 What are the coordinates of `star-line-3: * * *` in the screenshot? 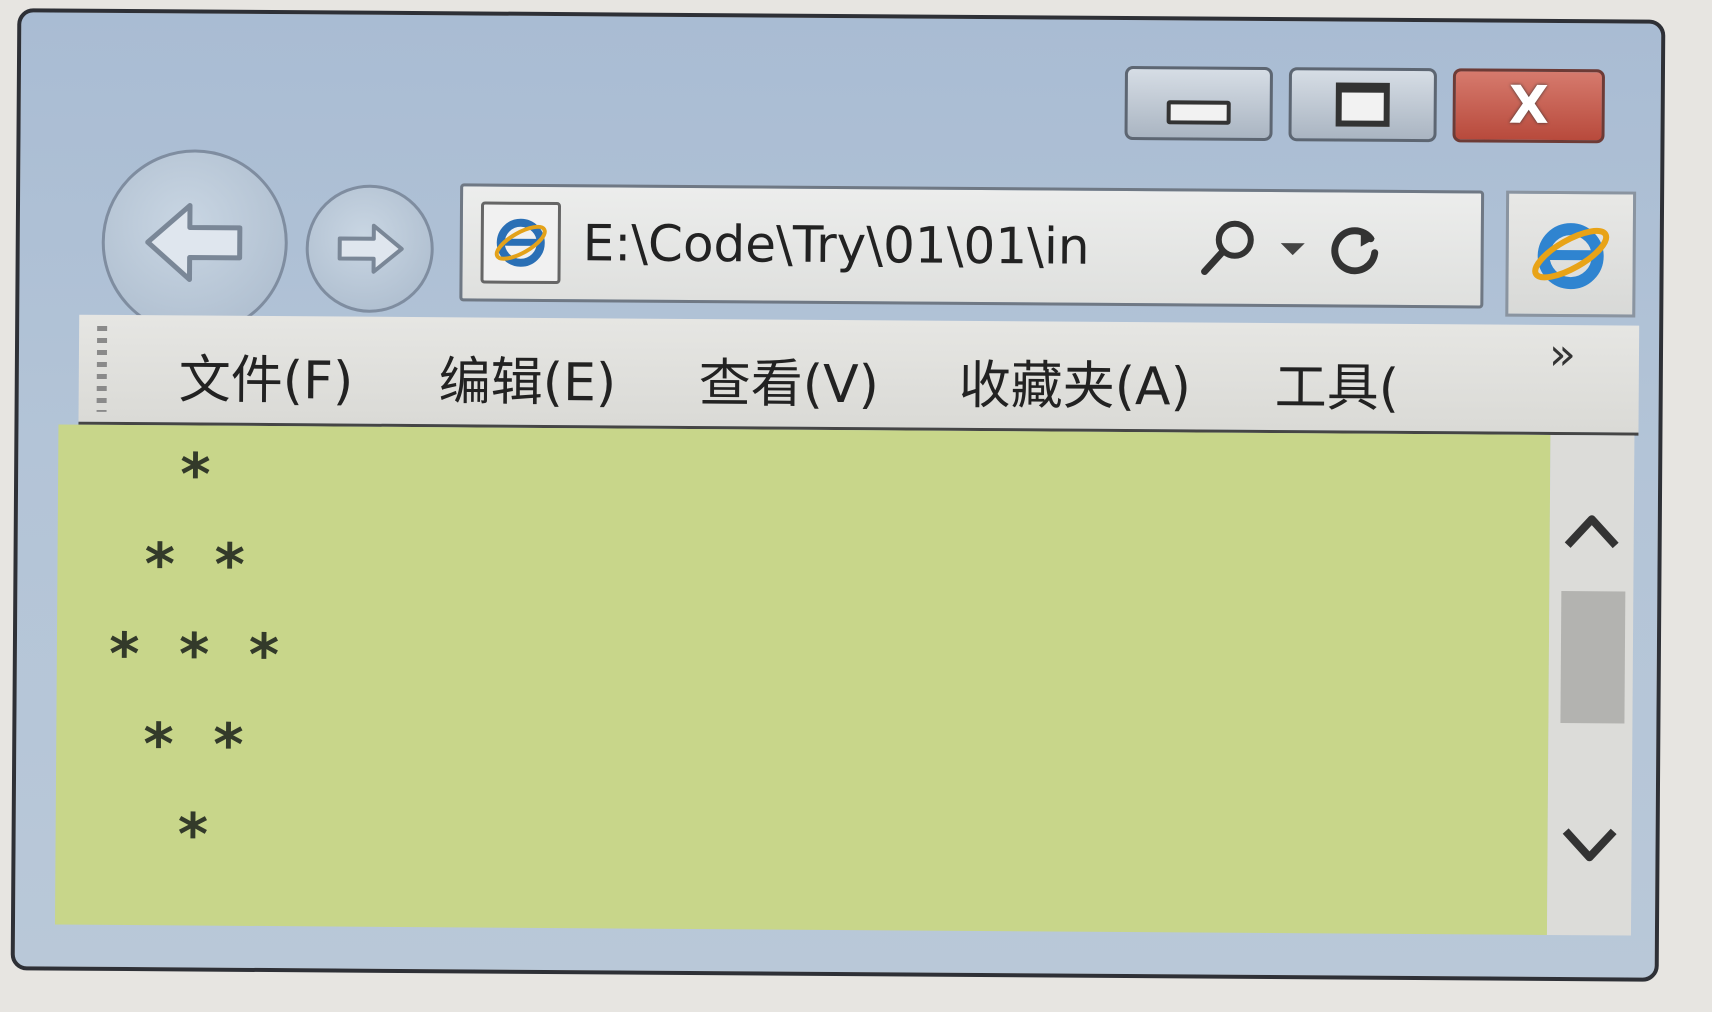 It's located at (194, 654).